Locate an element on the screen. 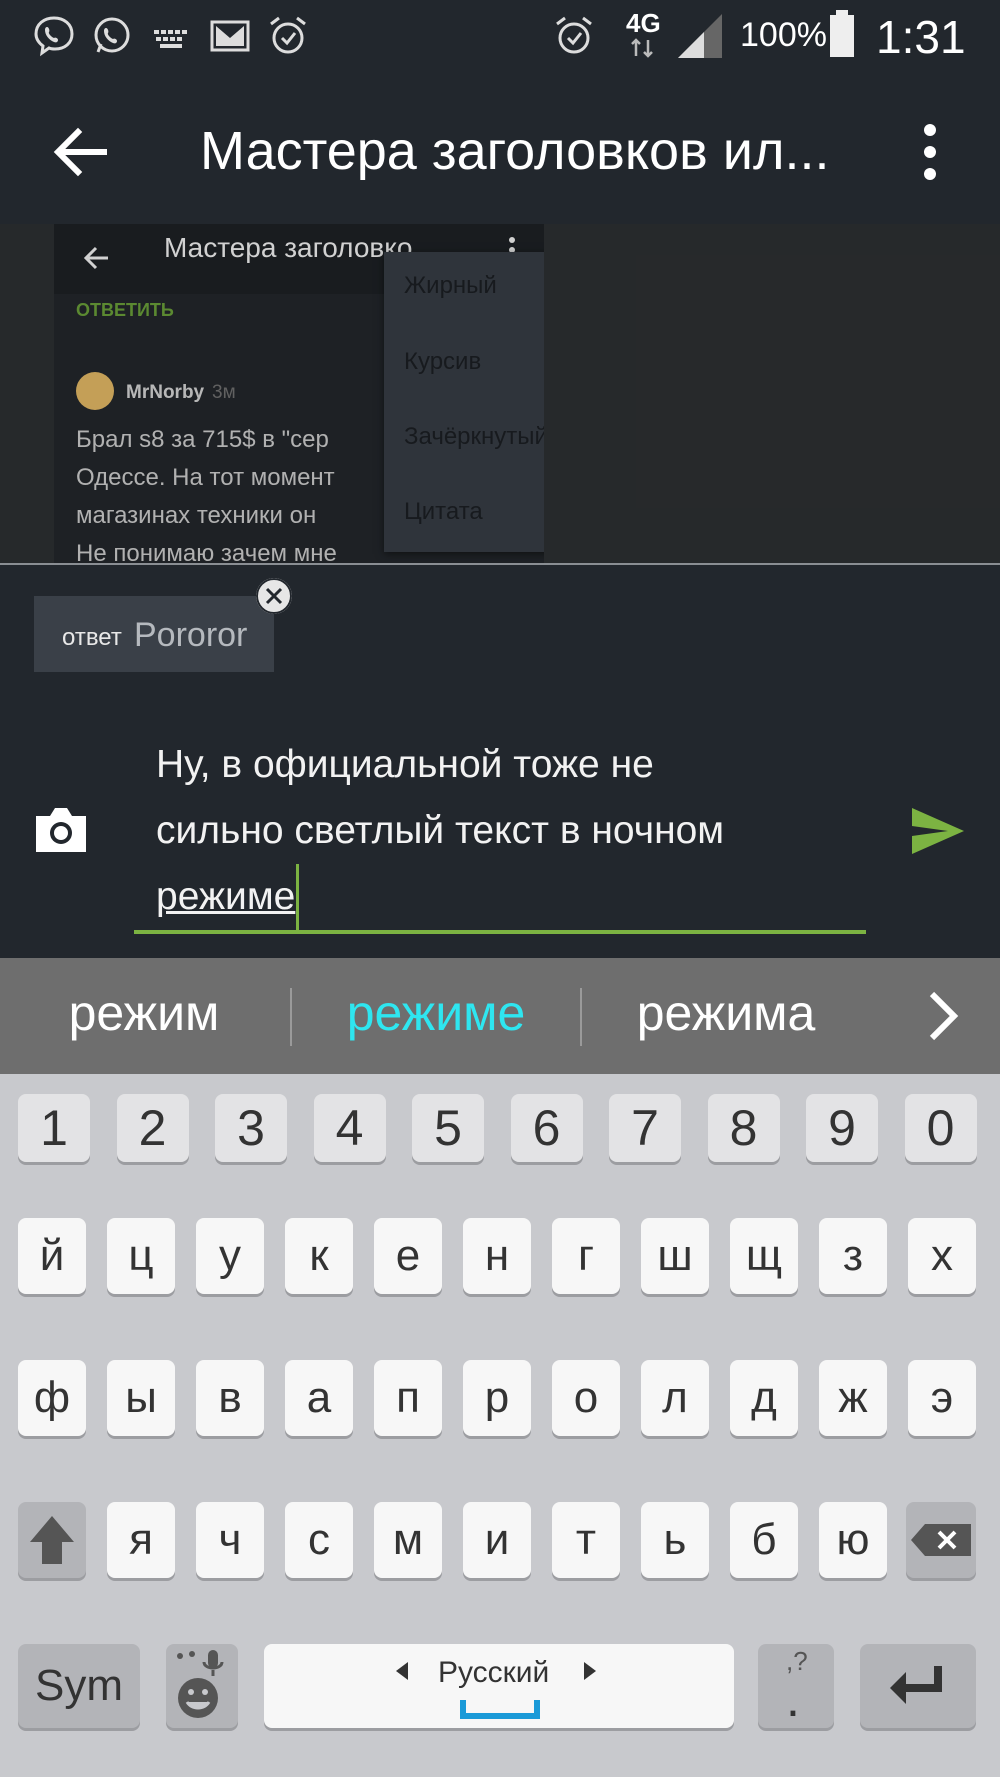  letter-key: м is located at coordinates (408, 1540).